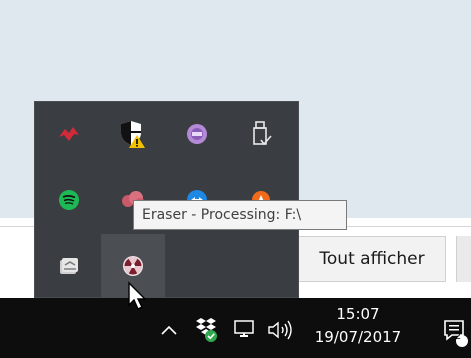 The image size is (471, 358). I want to click on taskbar-clock: 15:07 19/07/2017, so click(358, 329).